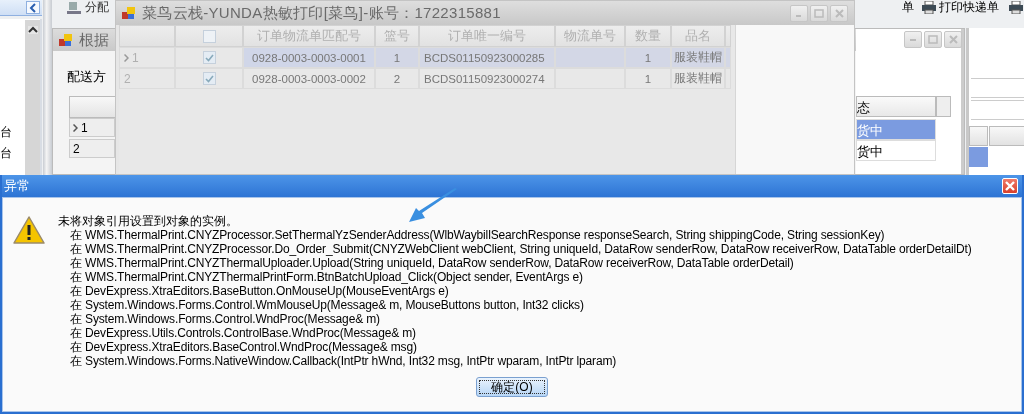 The height and width of the screenshot is (414, 1024). I want to click on error-message: 未将对象引用设置到对象的实例。, so click(148, 221).